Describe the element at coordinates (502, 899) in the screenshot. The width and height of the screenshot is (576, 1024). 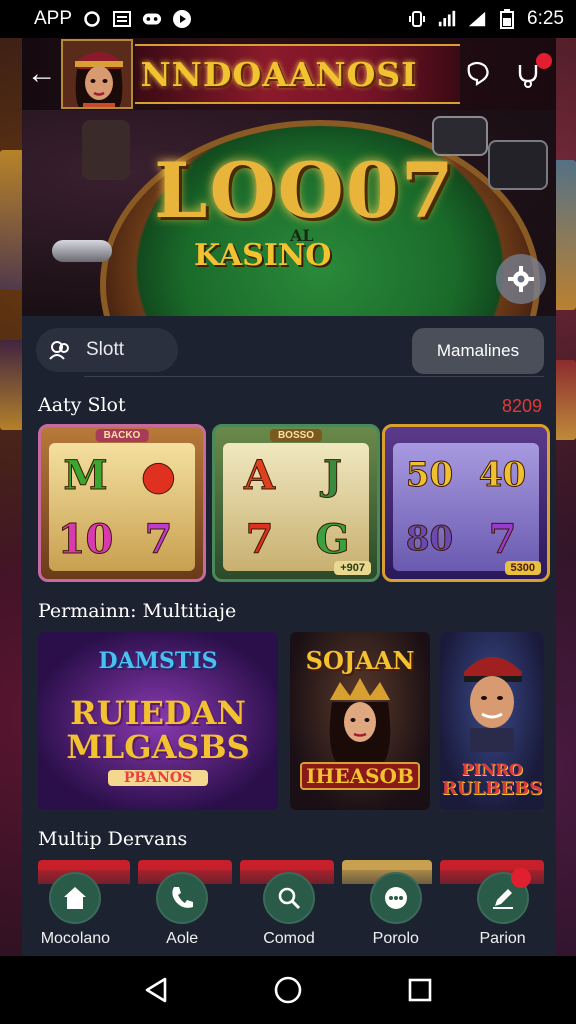
I see `pen-icon` at that location.